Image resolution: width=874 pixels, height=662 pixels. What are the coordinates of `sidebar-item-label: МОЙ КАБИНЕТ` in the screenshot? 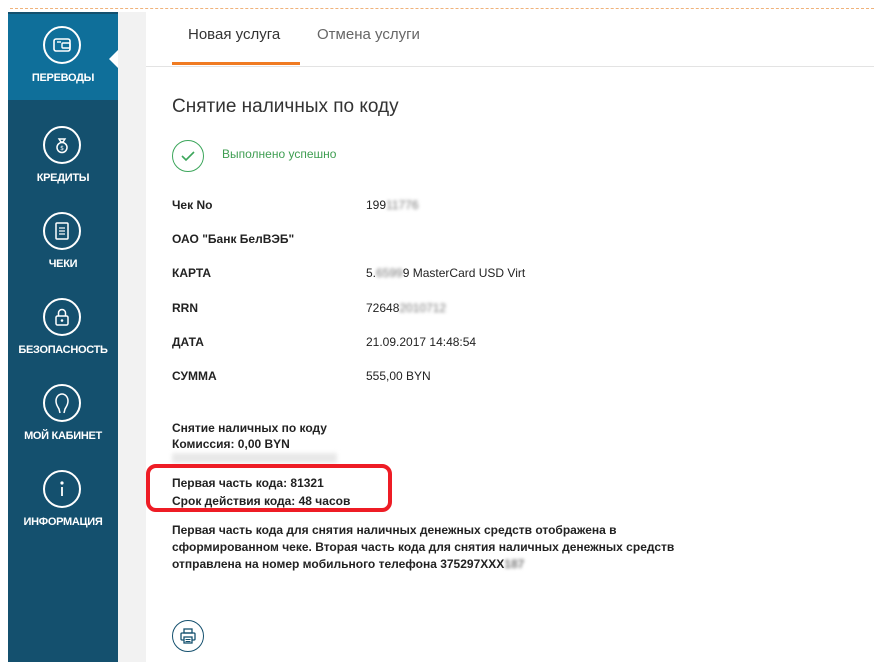 It's located at (63, 436).